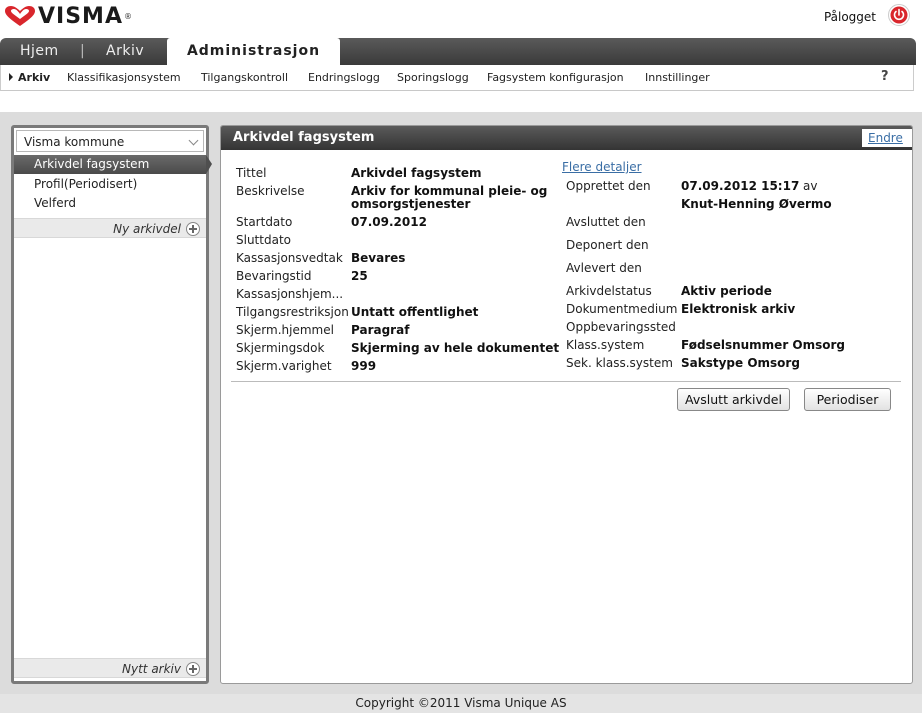 The image size is (922, 713). Describe the element at coordinates (274, 276) in the screenshot. I see `field-label-bevaringstid: Bevaringstid` at that location.